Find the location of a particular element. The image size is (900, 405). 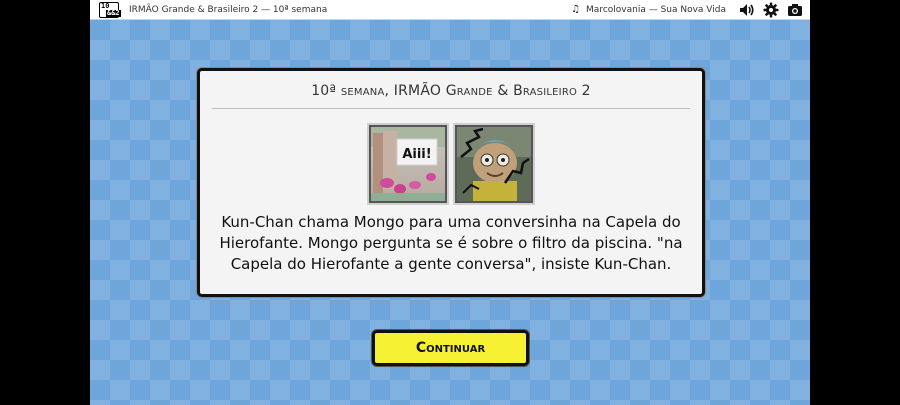

event-title: 10ª semana, IRMÃO Grande & Brasileiro 2 is located at coordinates (451, 91).